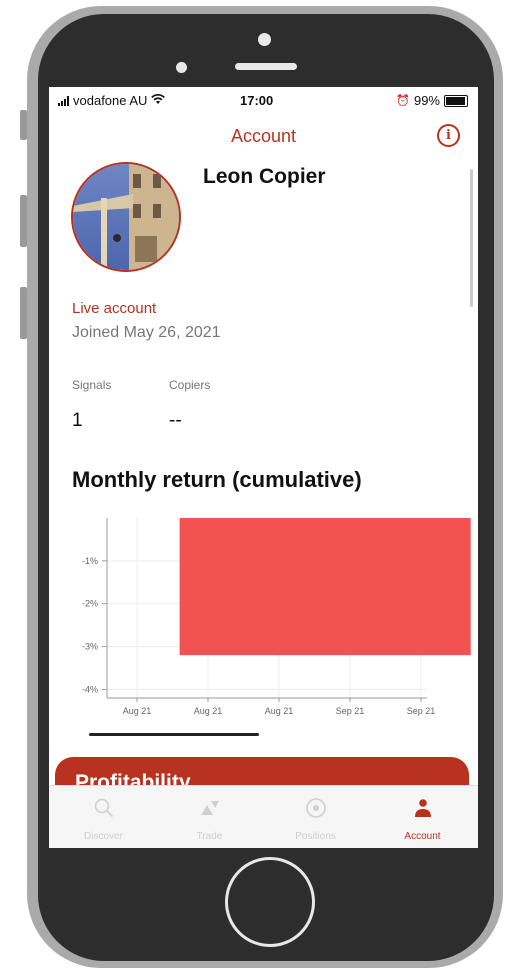 The height and width of the screenshot is (973, 524). What do you see at coordinates (174, 734) in the screenshot?
I see `chart-scroll-indicator` at bounding box center [174, 734].